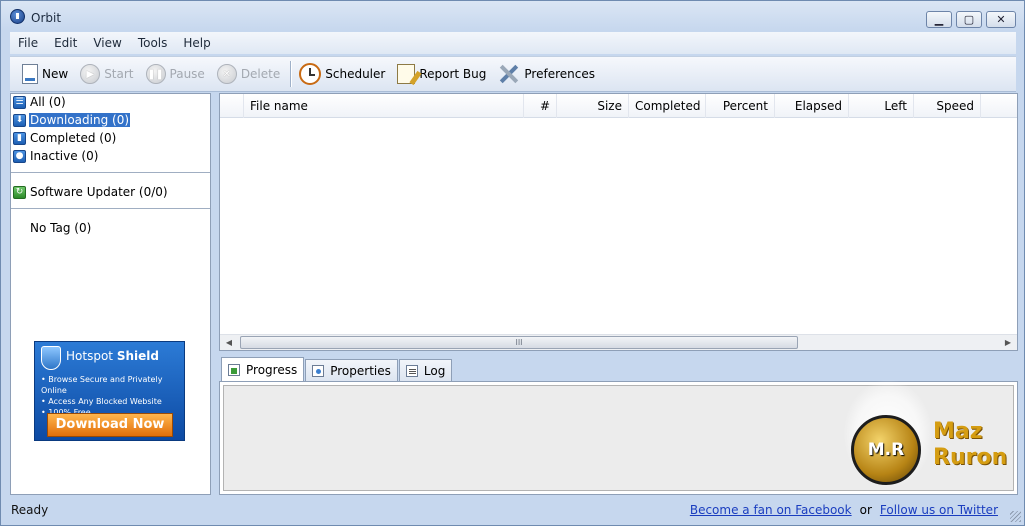 This screenshot has width=1025, height=526. Describe the element at coordinates (958, 431) in the screenshot. I see `watermark-line: Maz` at that location.